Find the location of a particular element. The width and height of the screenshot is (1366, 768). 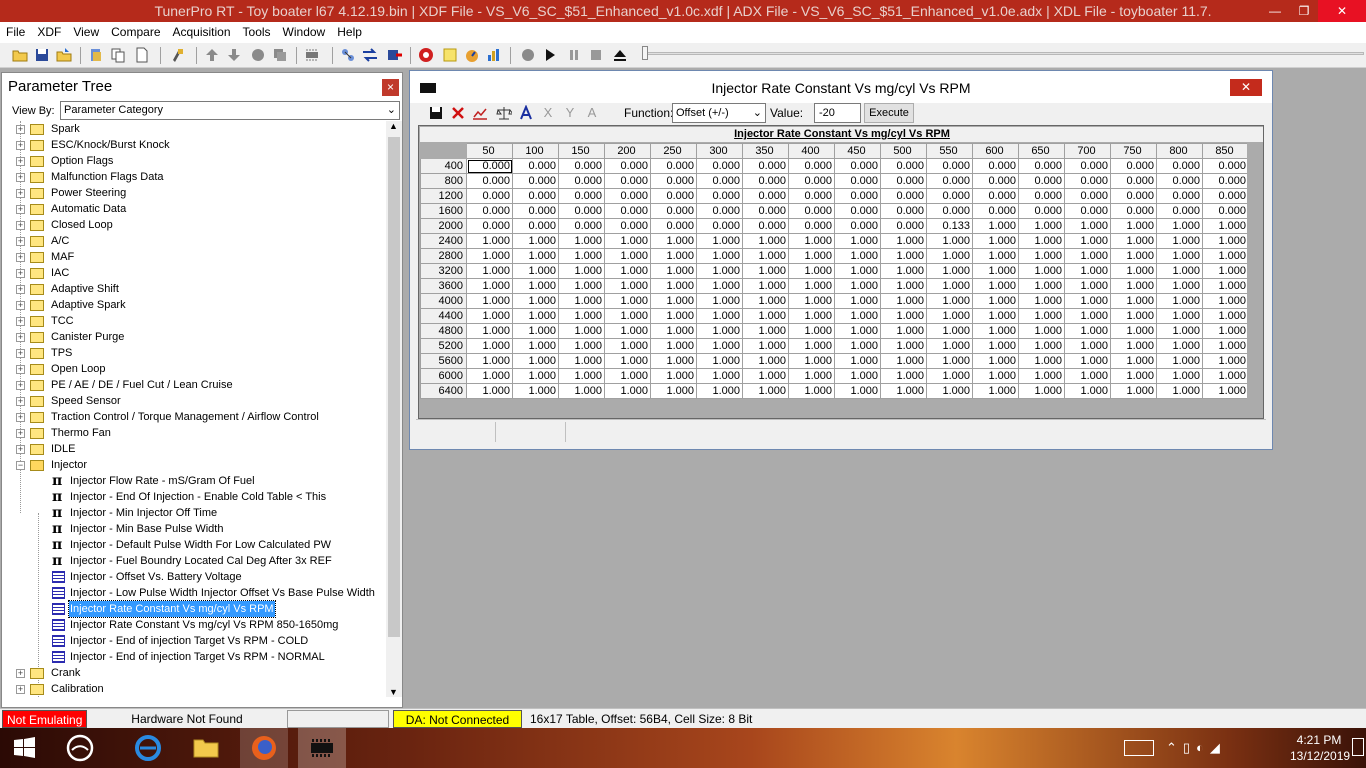

row-header: 2000 is located at coordinates (443, 226).